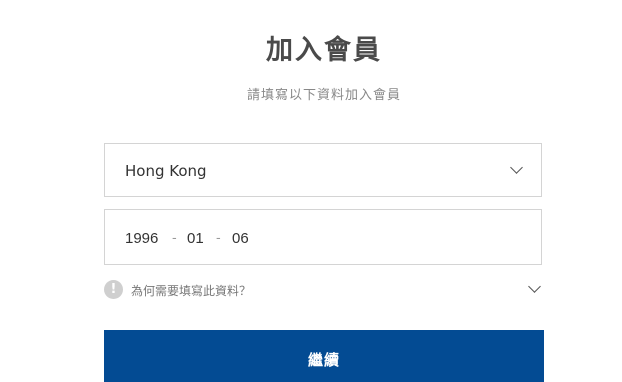  What do you see at coordinates (324, 50) in the screenshot?
I see `page-title: 加入會員` at bounding box center [324, 50].